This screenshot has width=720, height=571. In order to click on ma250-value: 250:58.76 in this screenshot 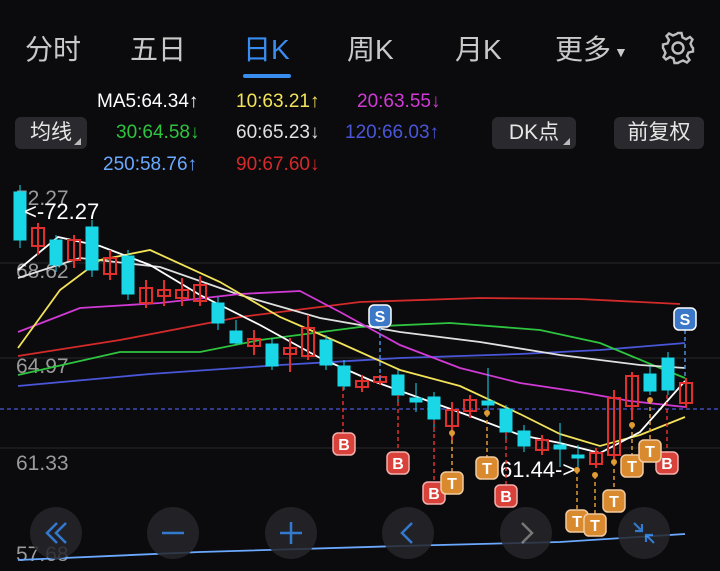, I will do `click(145, 164)`.